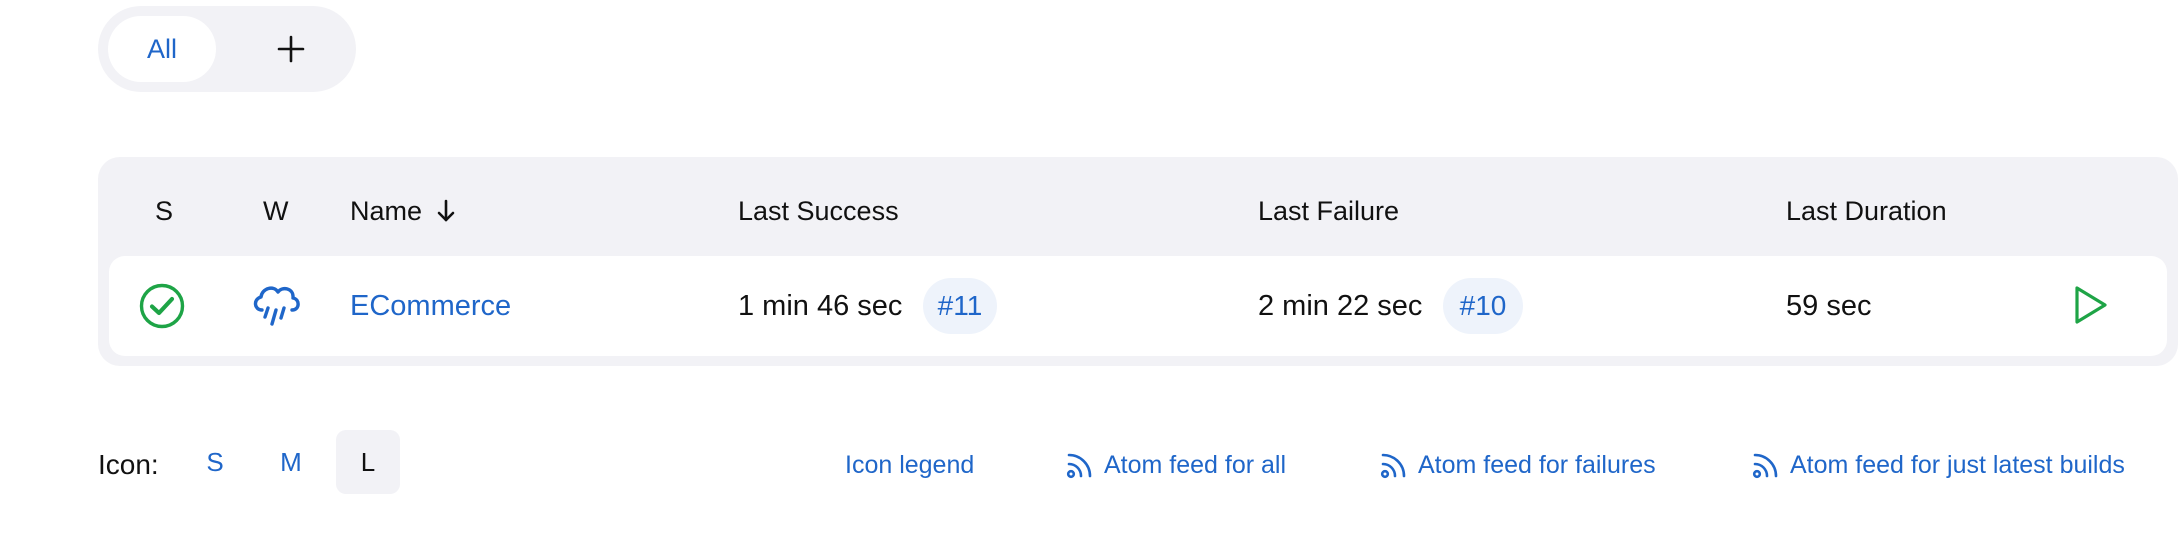  I want to click on icon-legend-label: Icon legend, so click(910, 465).